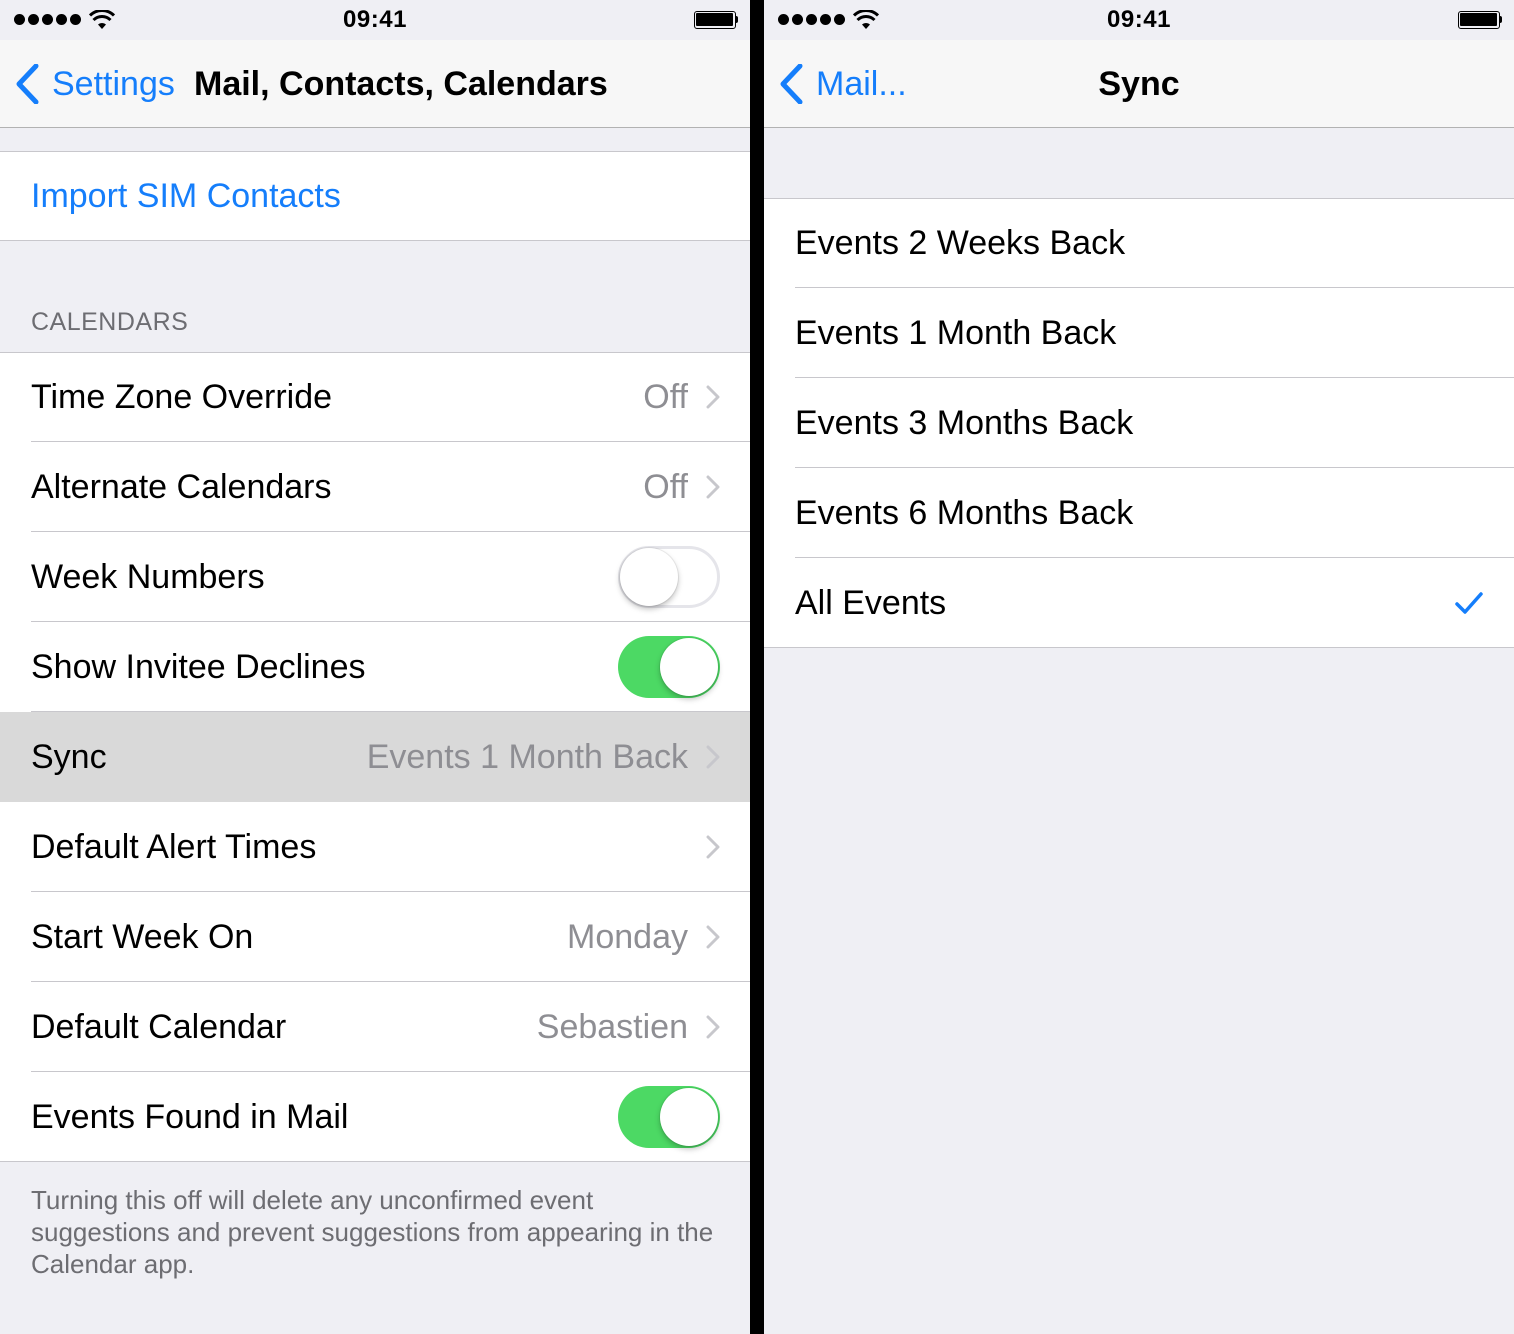  I want to click on navigation-bar: Settings Mail, Contacts, Calendars, so click(375, 84).